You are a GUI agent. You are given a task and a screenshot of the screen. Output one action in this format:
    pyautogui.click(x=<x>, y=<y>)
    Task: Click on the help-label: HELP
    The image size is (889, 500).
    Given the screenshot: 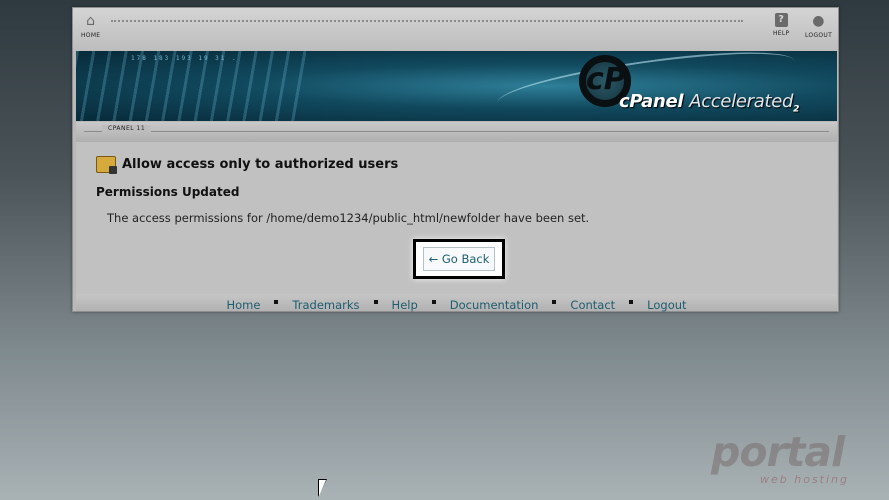 What is the action you would take?
    pyautogui.click(x=781, y=33)
    